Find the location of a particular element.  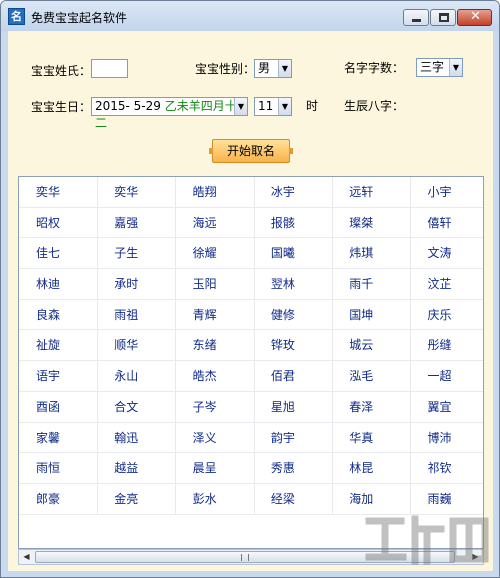

name-cell: 庆乐 is located at coordinates (447, 315).